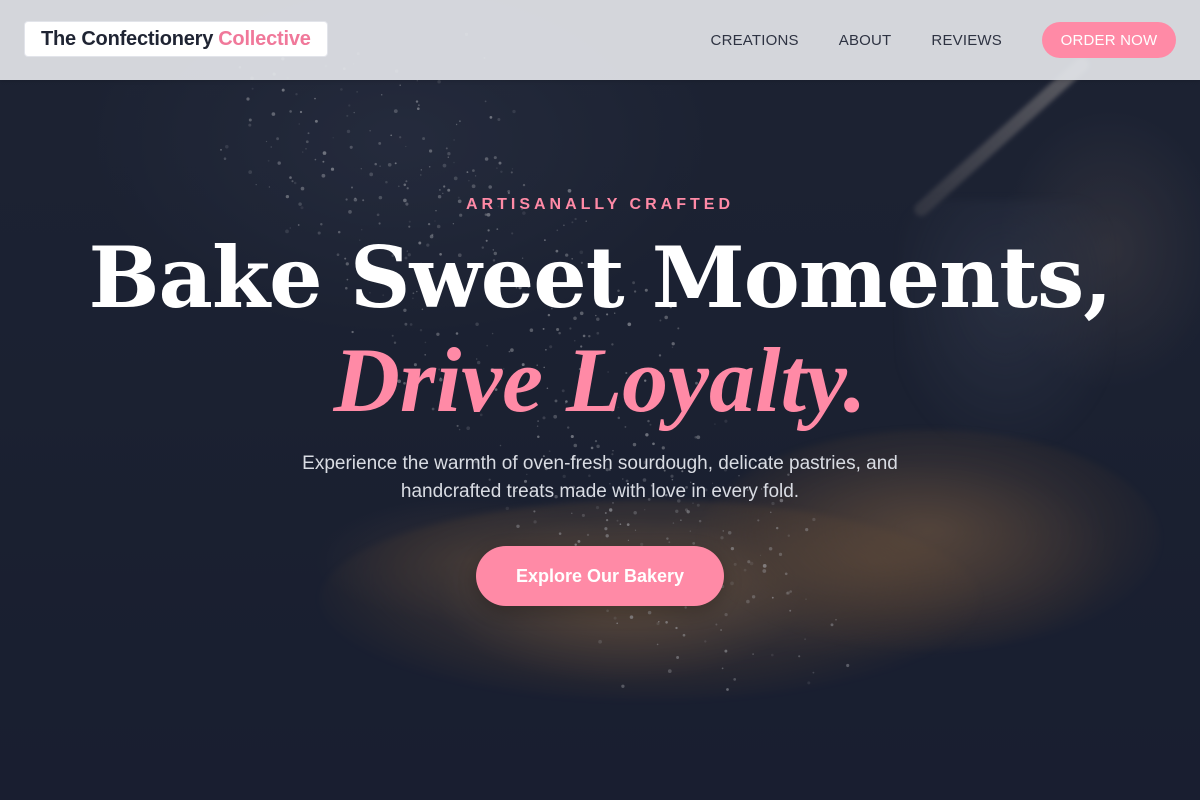  I want to click on brand-logo: The Confectionery Collective, so click(176, 39).